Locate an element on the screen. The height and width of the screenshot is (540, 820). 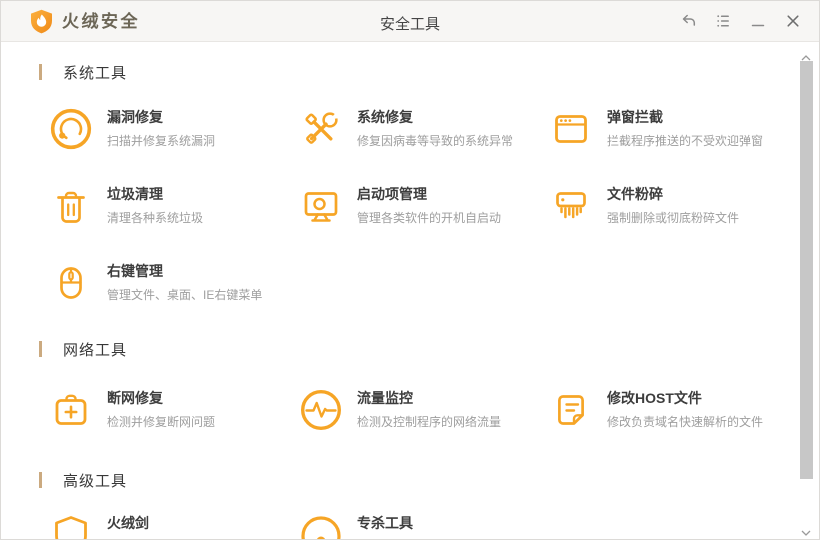
tool-vulnerability-fix: 漏洞修复 扫描并修复系统漏洞 is located at coordinates (174, 129).